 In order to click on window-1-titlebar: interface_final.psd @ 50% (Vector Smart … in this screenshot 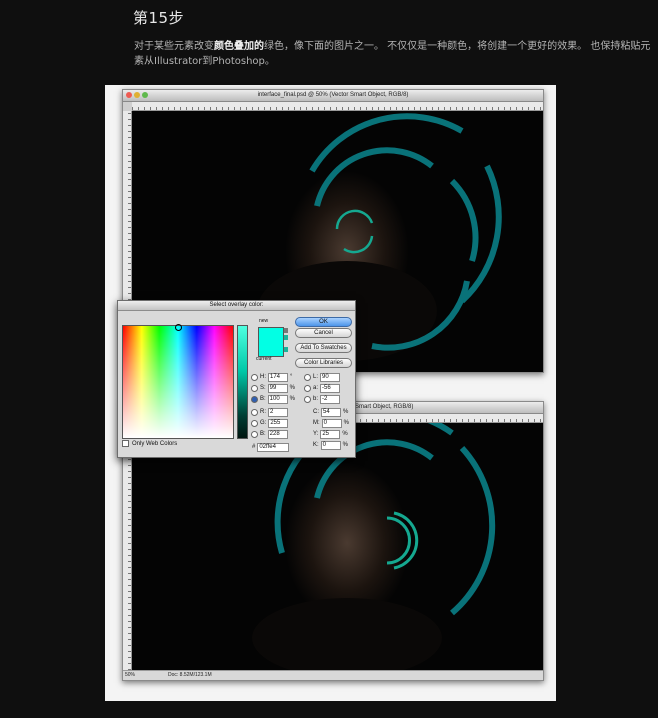, I will do `click(333, 96)`.